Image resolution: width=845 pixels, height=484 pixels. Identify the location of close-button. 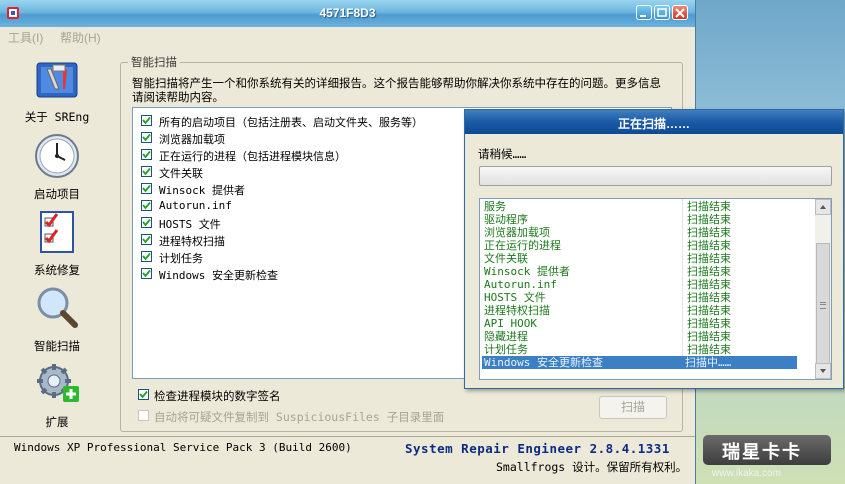
(680, 12).